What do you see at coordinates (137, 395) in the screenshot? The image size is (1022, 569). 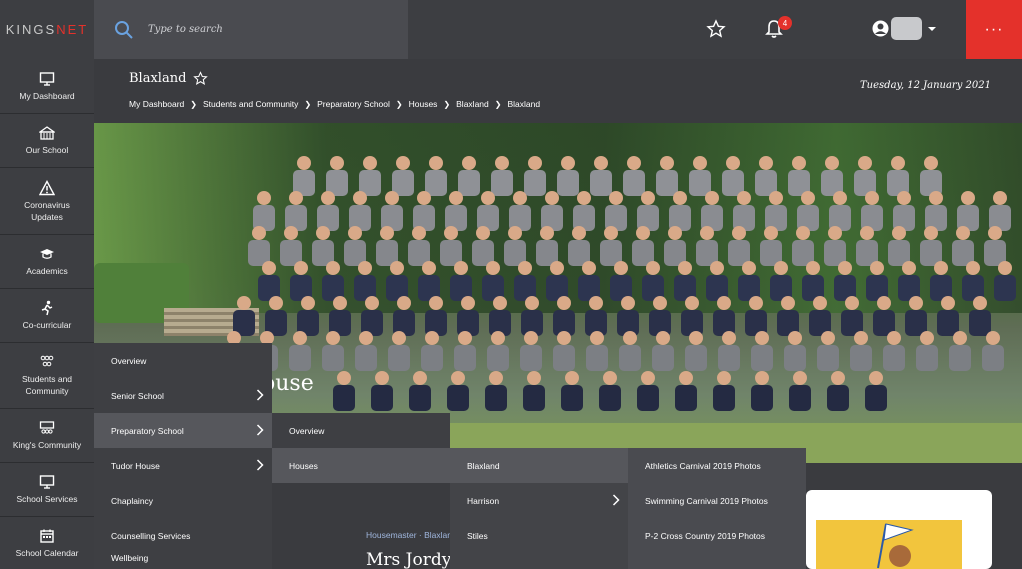 I see `menu-item-label: Senior School` at bounding box center [137, 395].